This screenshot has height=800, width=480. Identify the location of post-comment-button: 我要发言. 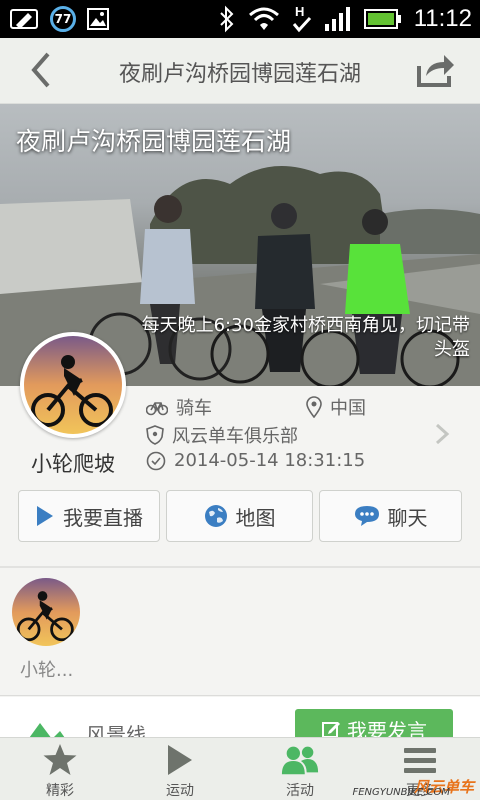
(374, 723).